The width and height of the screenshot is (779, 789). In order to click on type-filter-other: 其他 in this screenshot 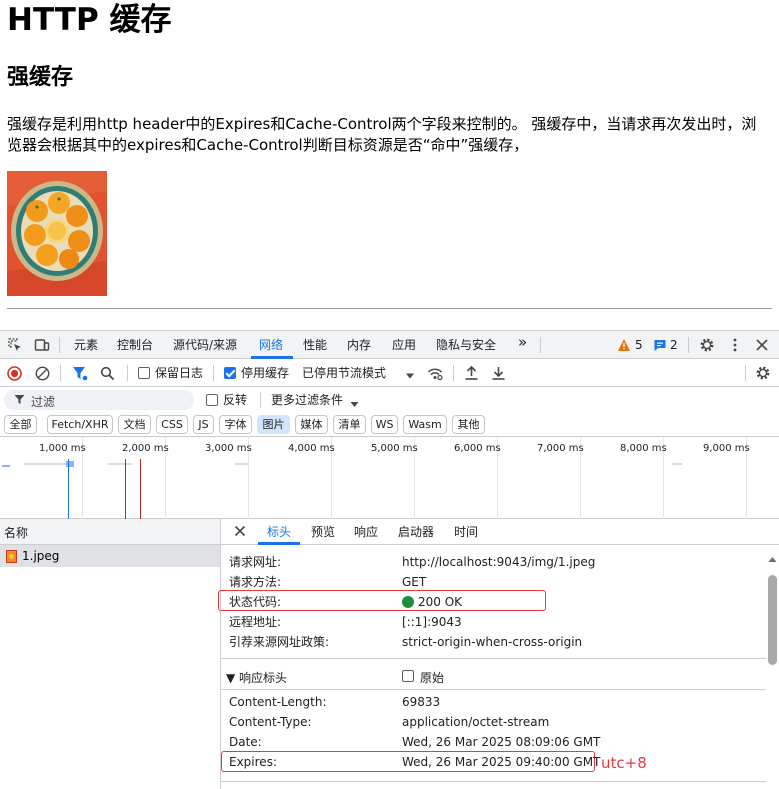, I will do `click(468, 424)`.